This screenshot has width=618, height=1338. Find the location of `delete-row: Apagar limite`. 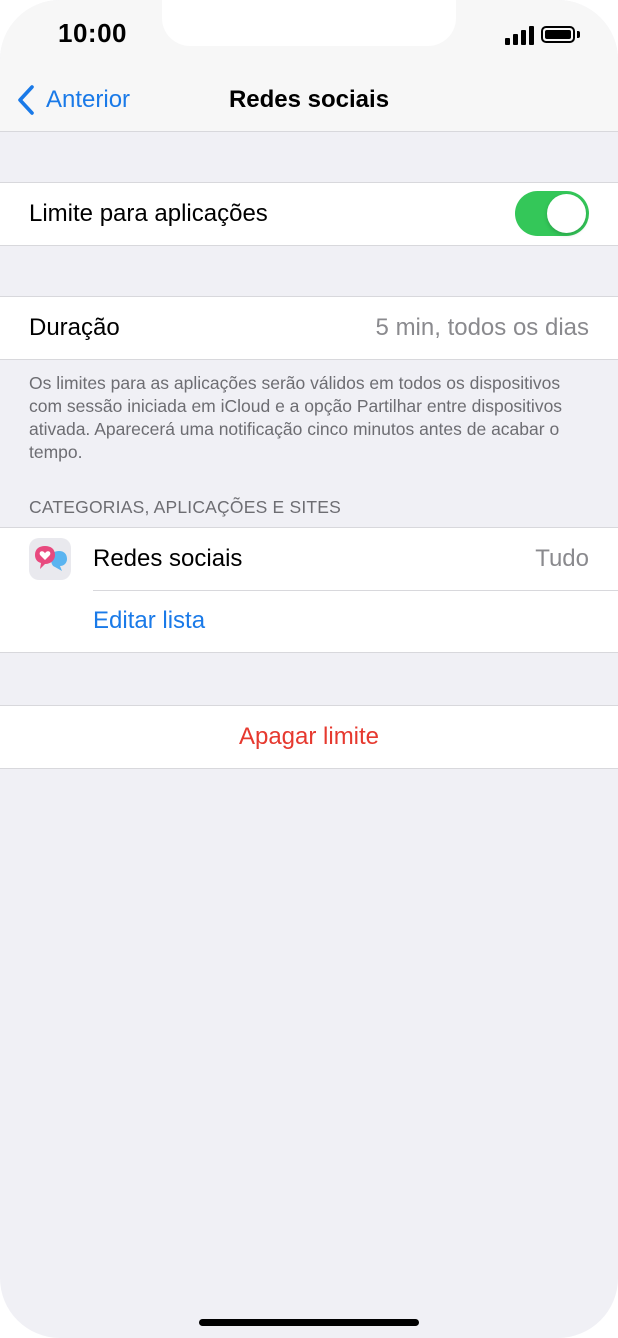

delete-row: Apagar limite is located at coordinates (309, 737).